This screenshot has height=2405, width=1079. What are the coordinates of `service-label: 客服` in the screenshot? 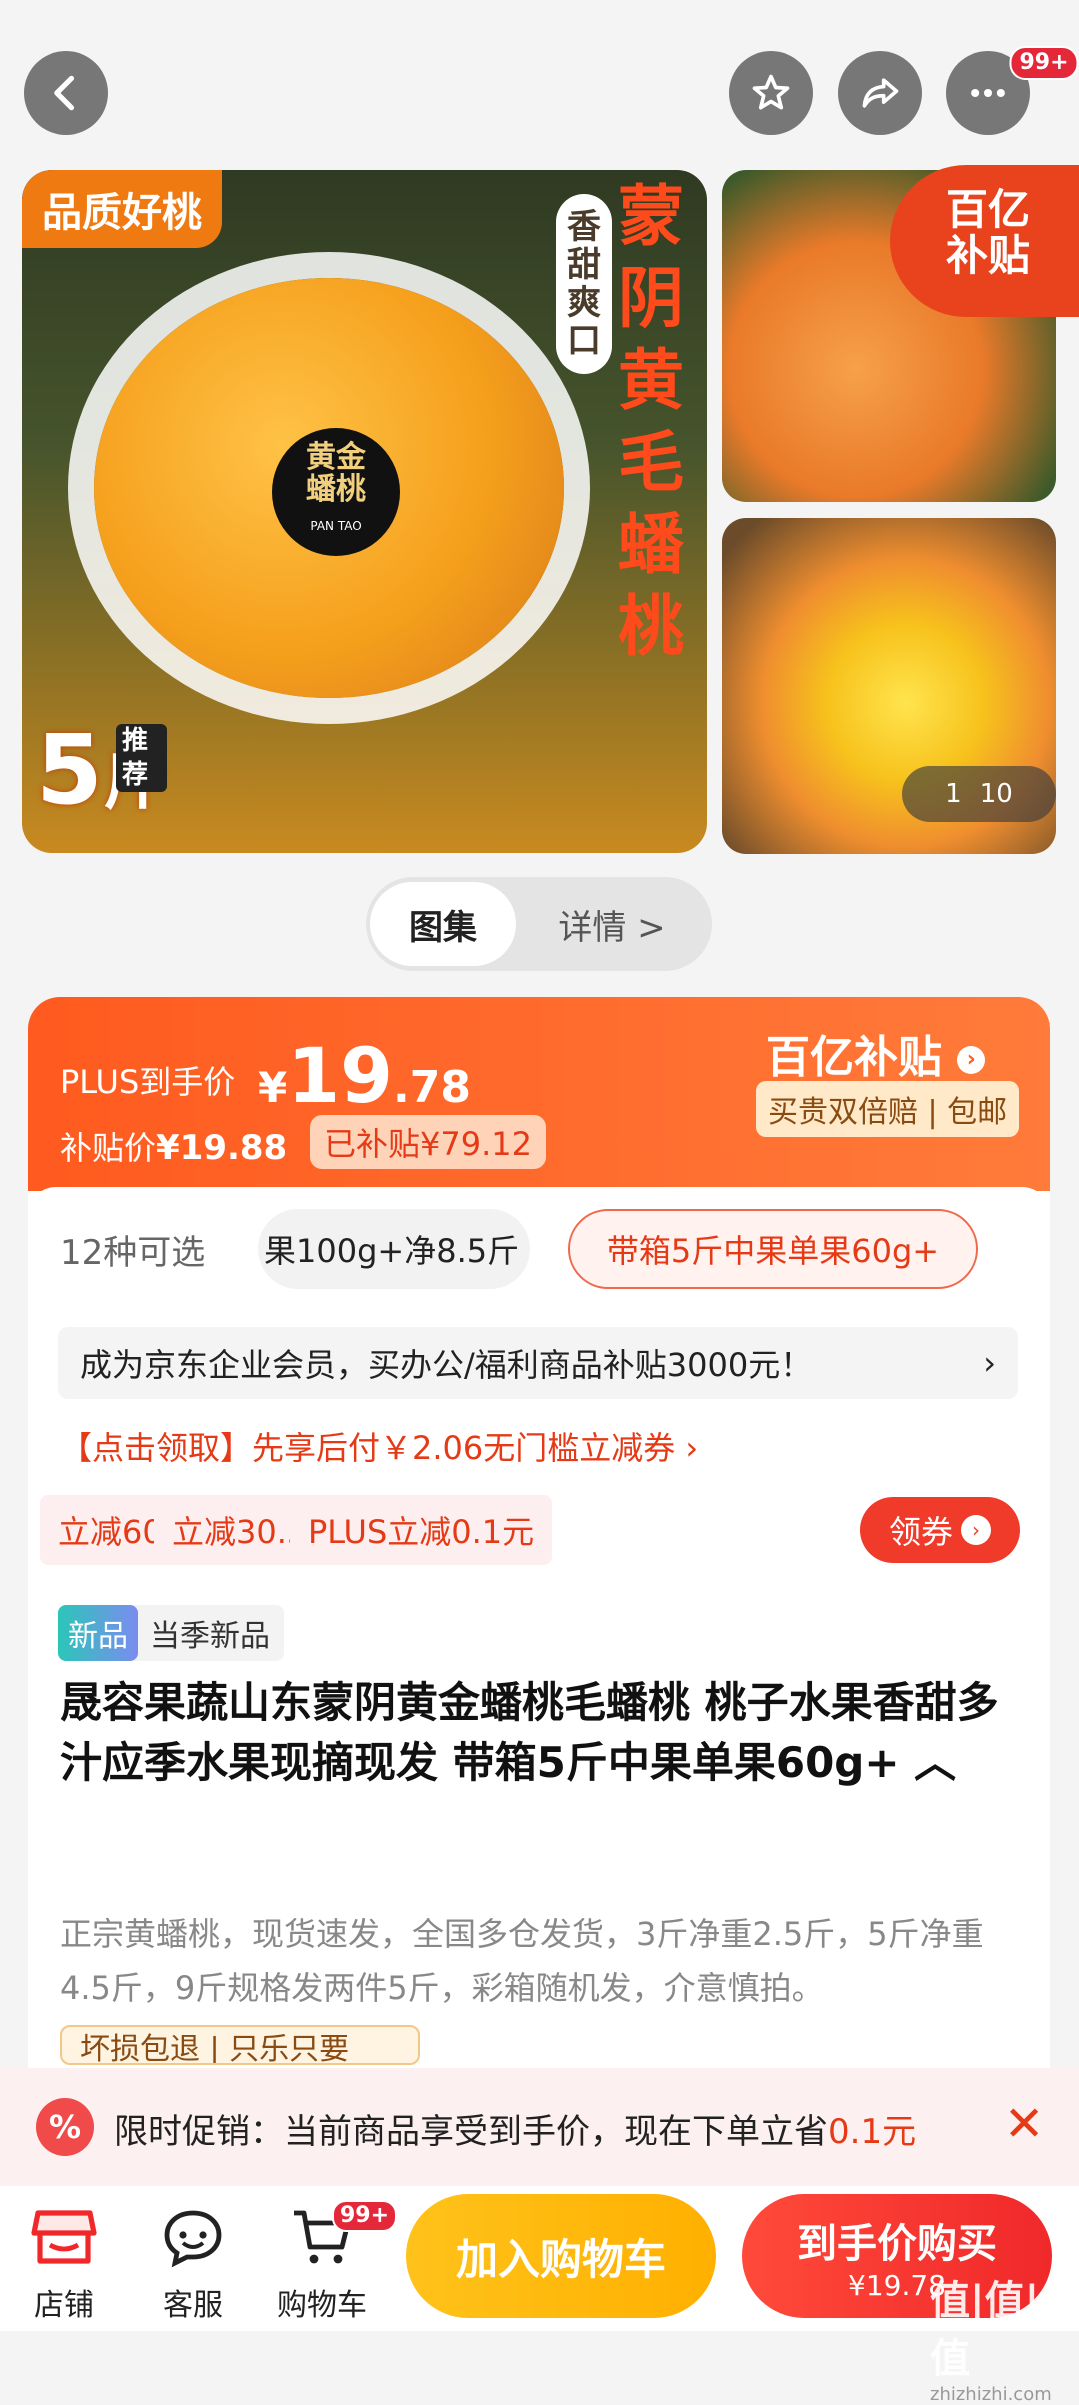 It's located at (193, 2305).